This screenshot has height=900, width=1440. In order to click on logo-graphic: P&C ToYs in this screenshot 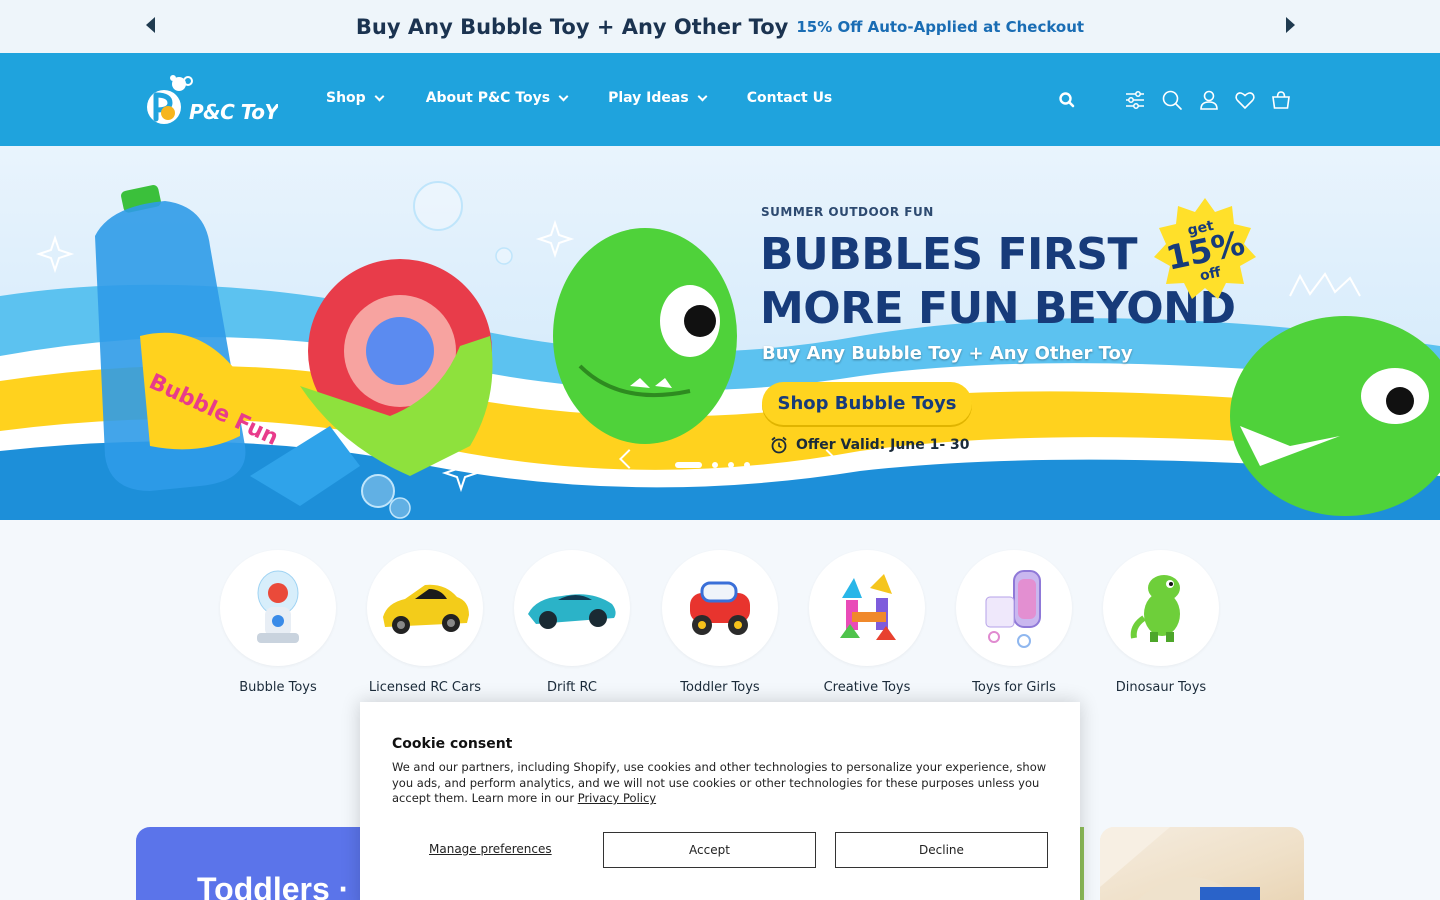, I will do `click(219, 99)`.